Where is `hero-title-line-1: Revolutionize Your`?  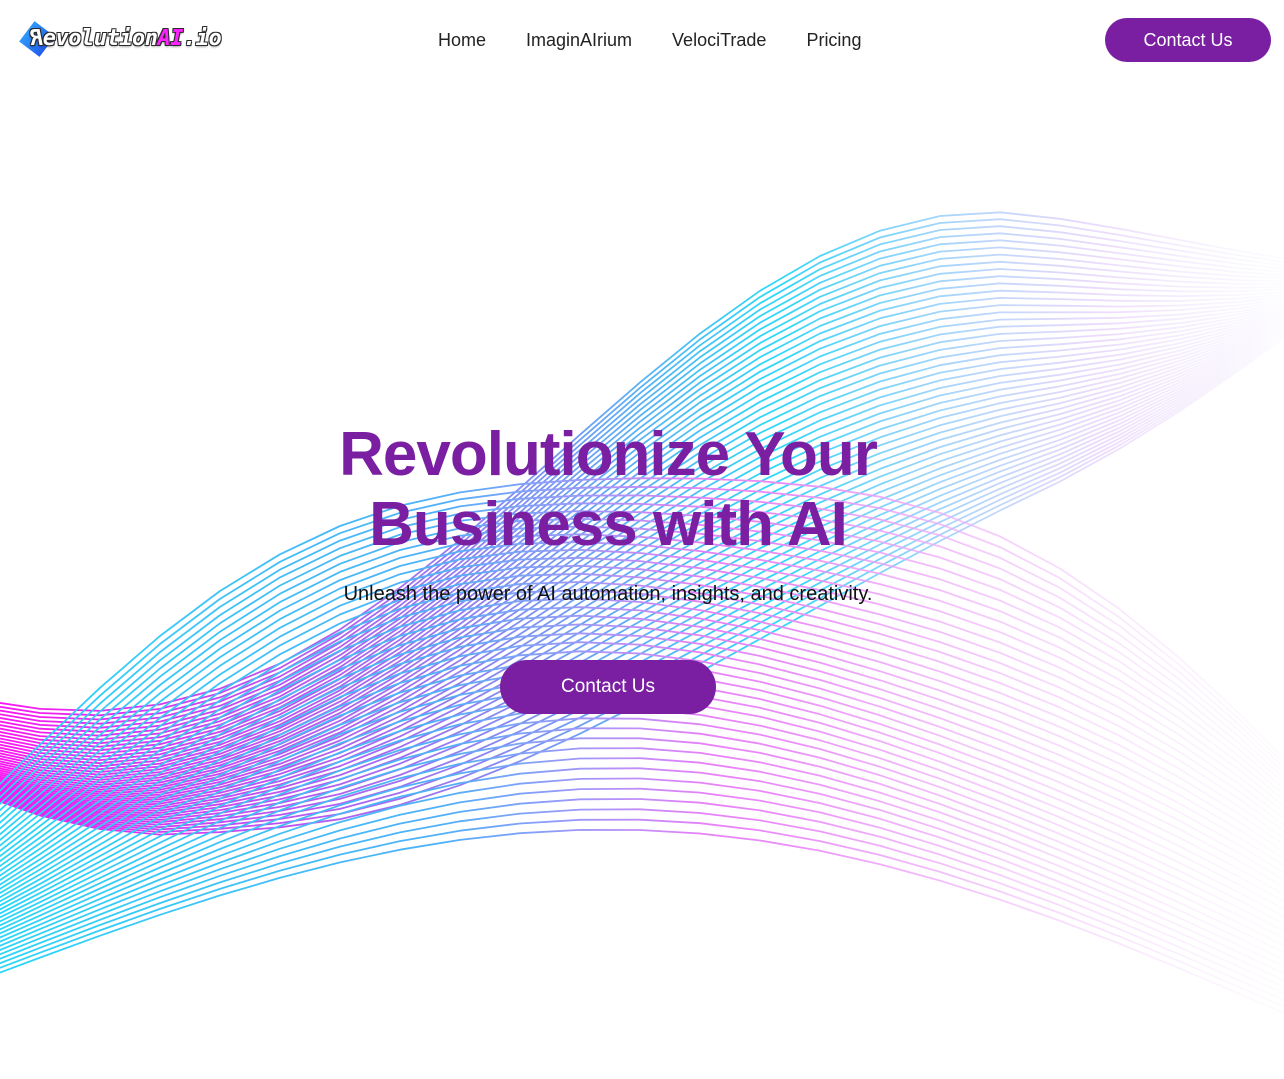
hero-title-line-1: Revolutionize Your is located at coordinates (608, 454).